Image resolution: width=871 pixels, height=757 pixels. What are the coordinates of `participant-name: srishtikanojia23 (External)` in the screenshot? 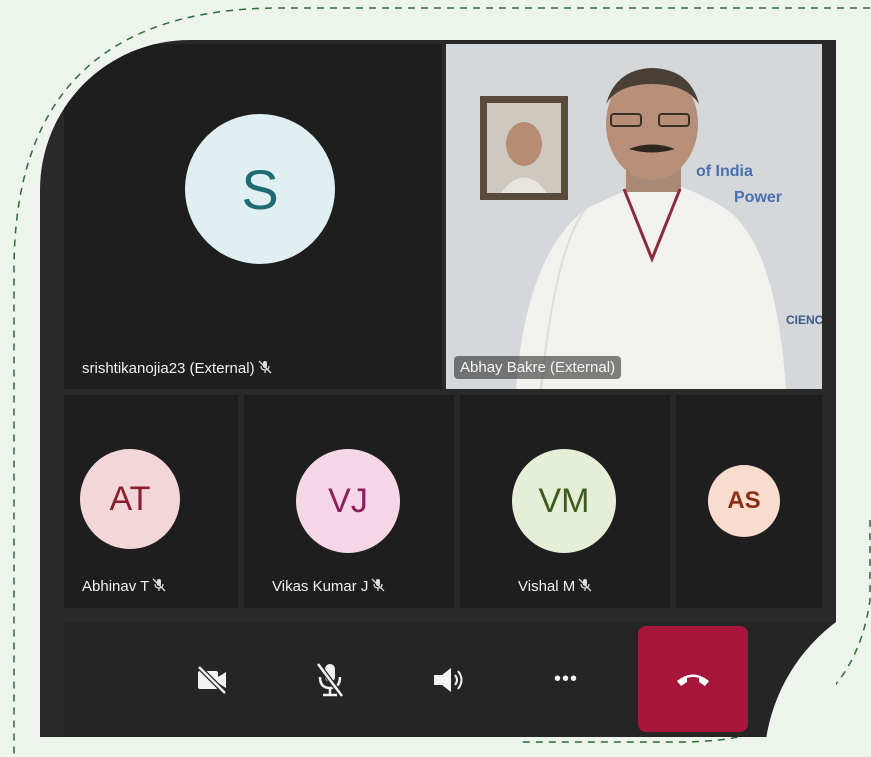 It's located at (168, 368).